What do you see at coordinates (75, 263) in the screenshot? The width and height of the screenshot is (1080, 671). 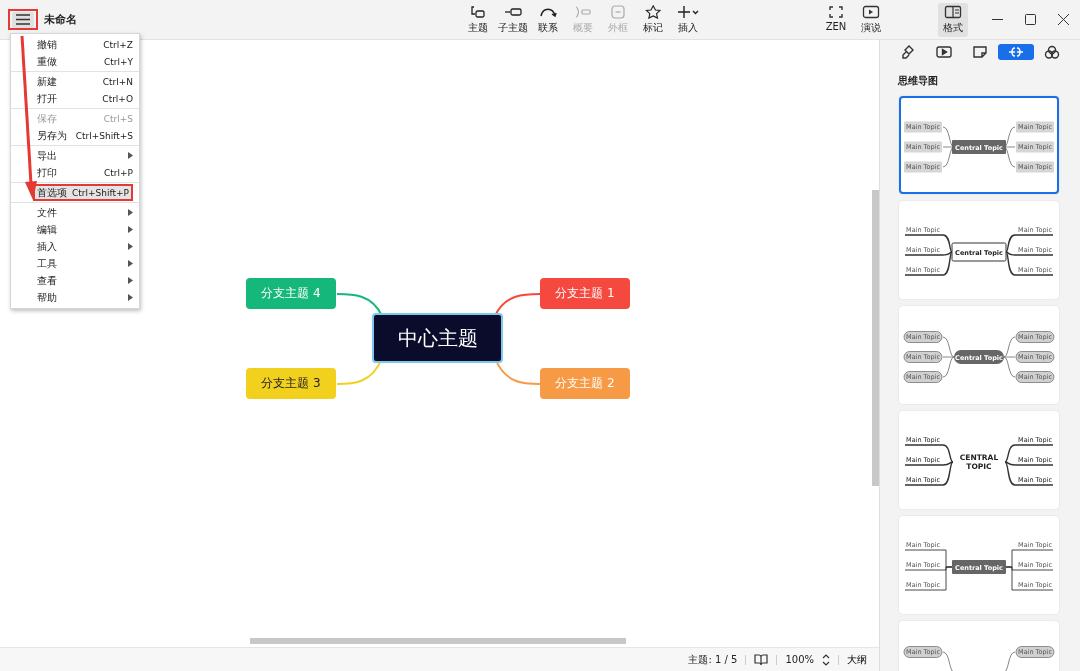 I see `menu-item: 工具` at bounding box center [75, 263].